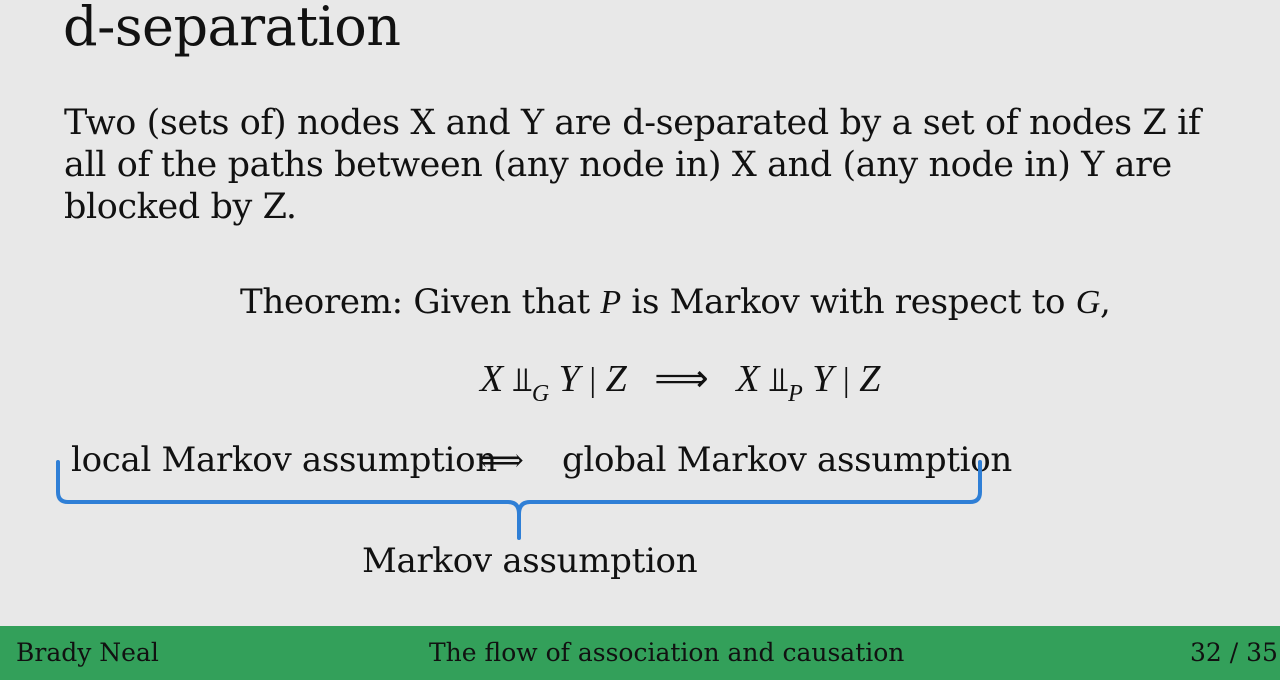  Describe the element at coordinates (795, 394) in the screenshot. I see `subscript-p: P` at that location.